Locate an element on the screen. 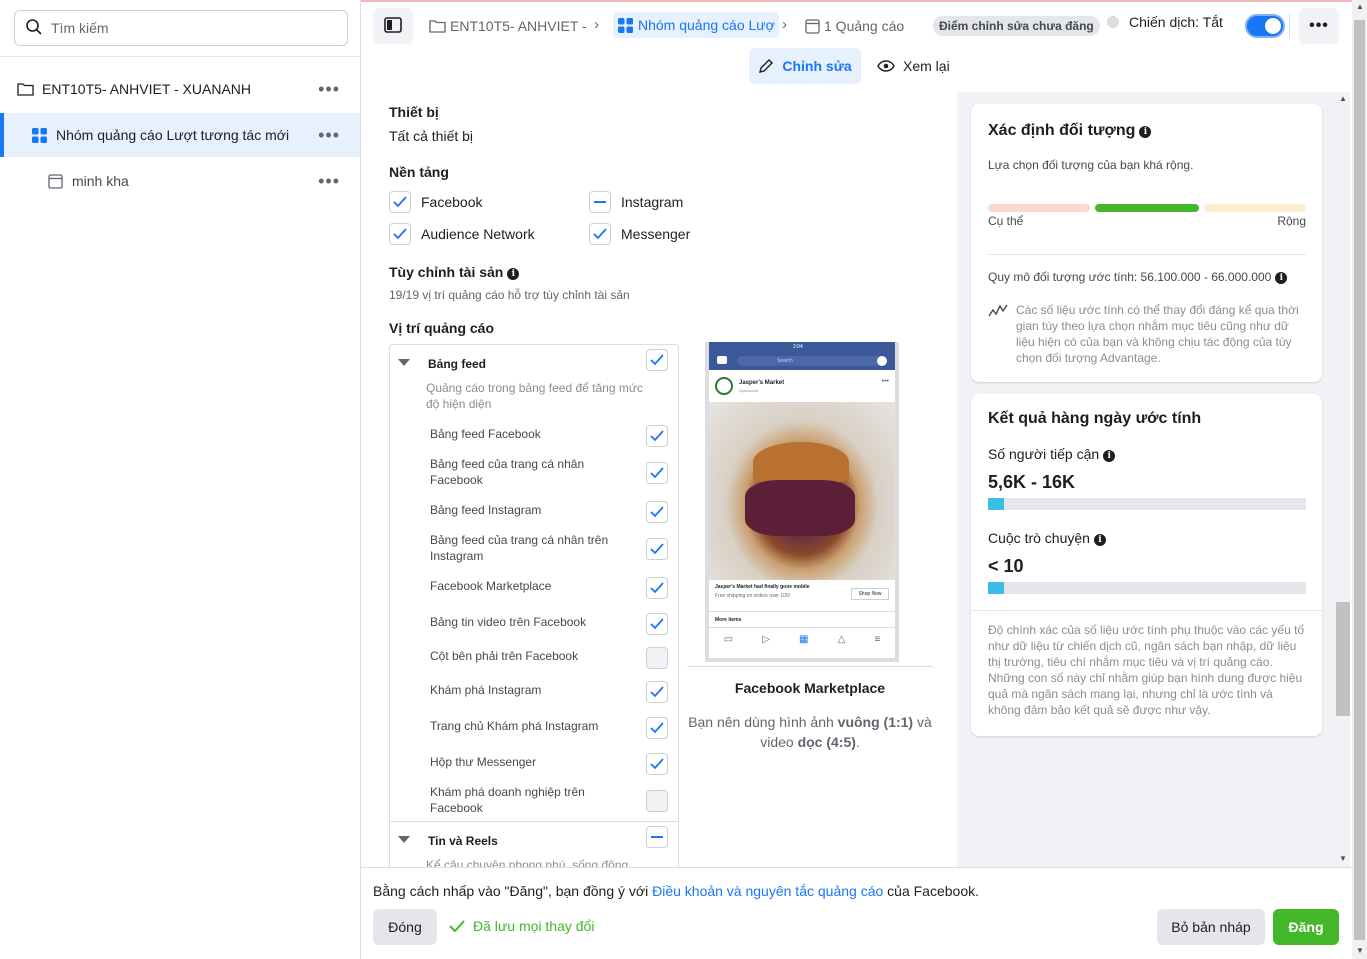  placement-label: Bảng feed Instagram is located at coordinates (486, 510).